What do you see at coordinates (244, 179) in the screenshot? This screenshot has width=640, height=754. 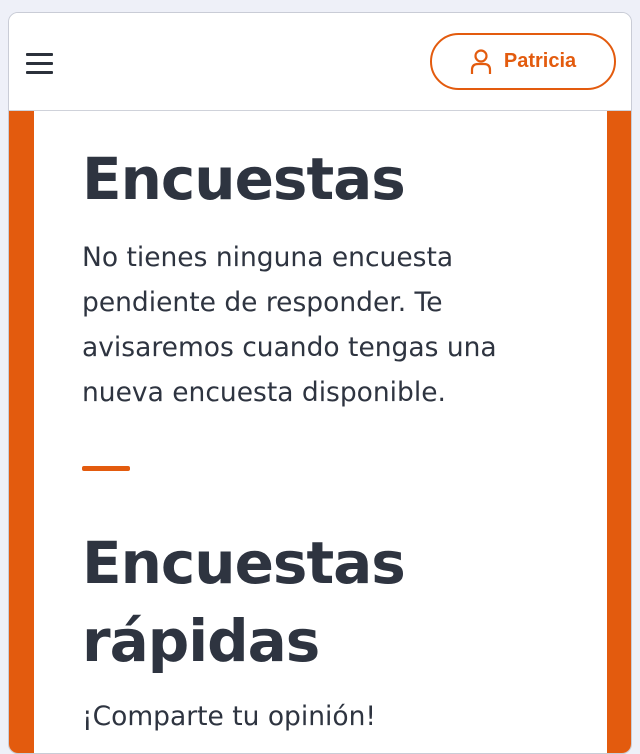 I see `surveys-title: Encuestas` at bounding box center [244, 179].